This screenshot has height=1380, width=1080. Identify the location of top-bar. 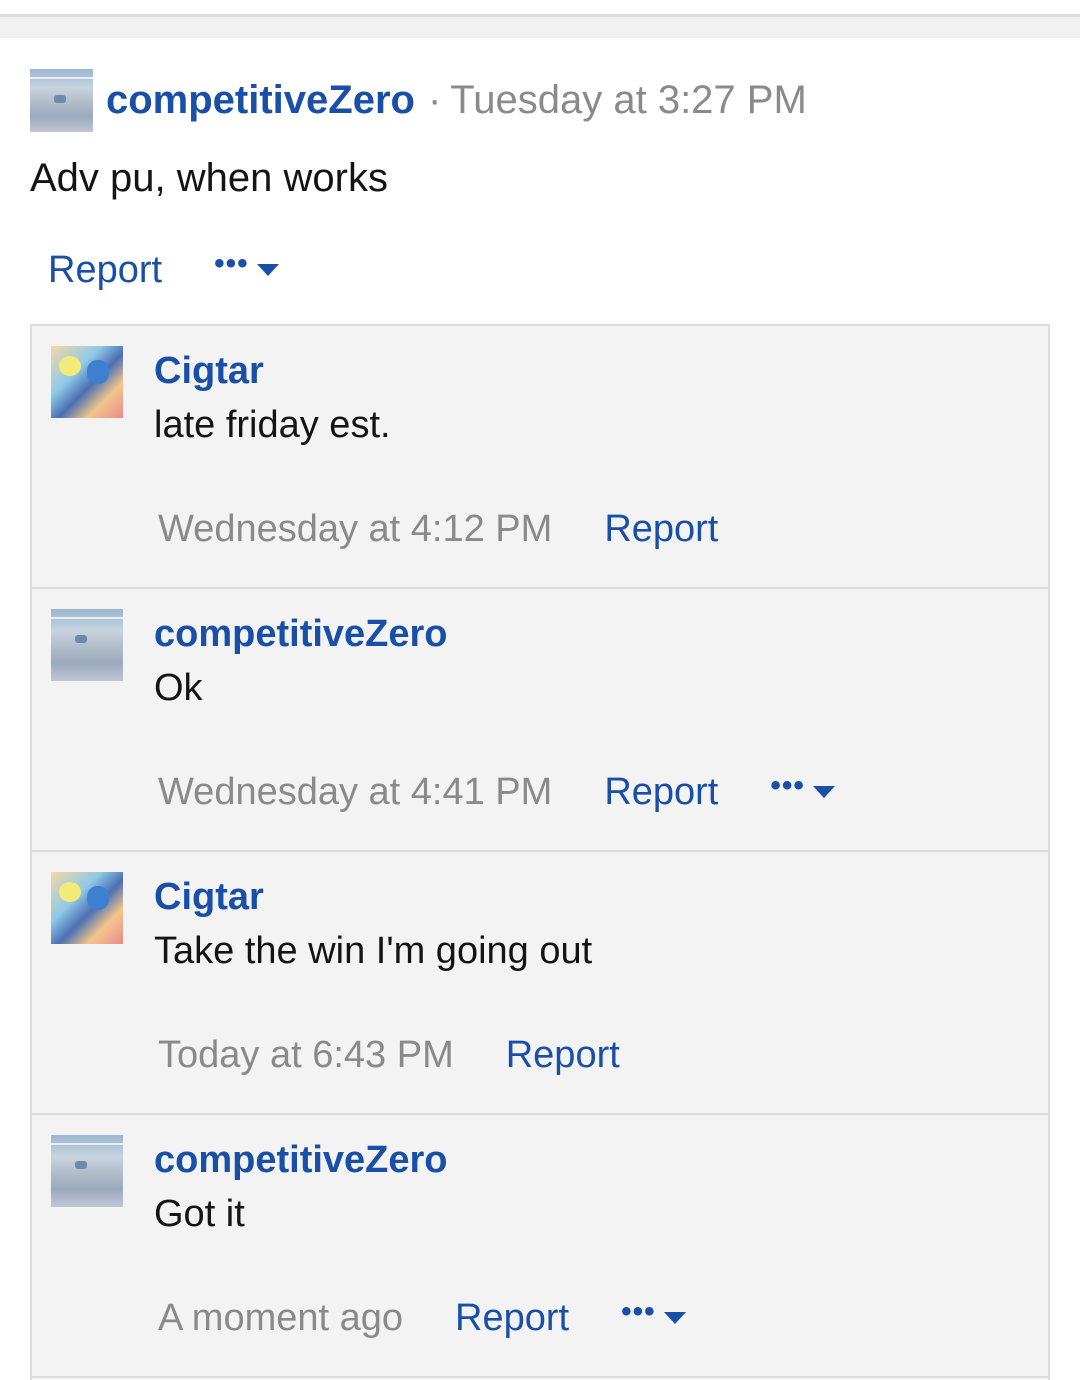
(540, 19).